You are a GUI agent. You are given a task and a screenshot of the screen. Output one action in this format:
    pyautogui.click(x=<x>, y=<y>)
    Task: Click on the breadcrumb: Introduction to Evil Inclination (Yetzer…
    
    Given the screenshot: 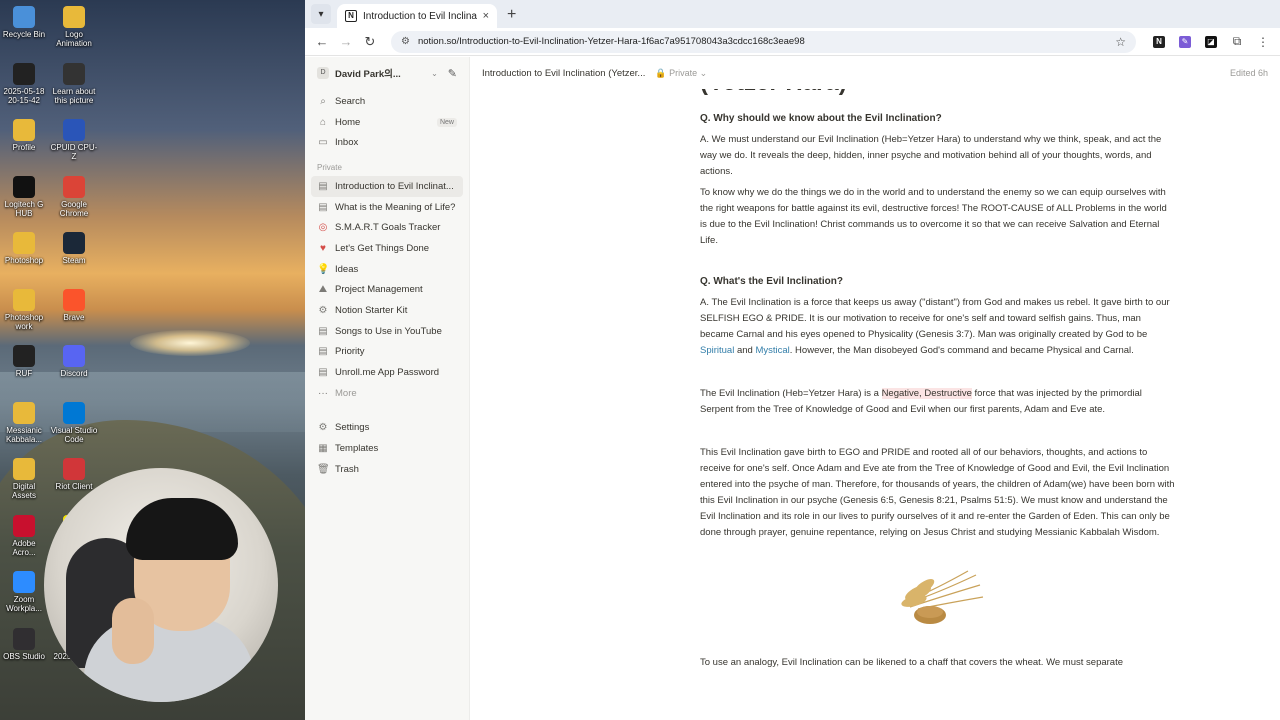 What is the action you would take?
    pyautogui.click(x=563, y=73)
    